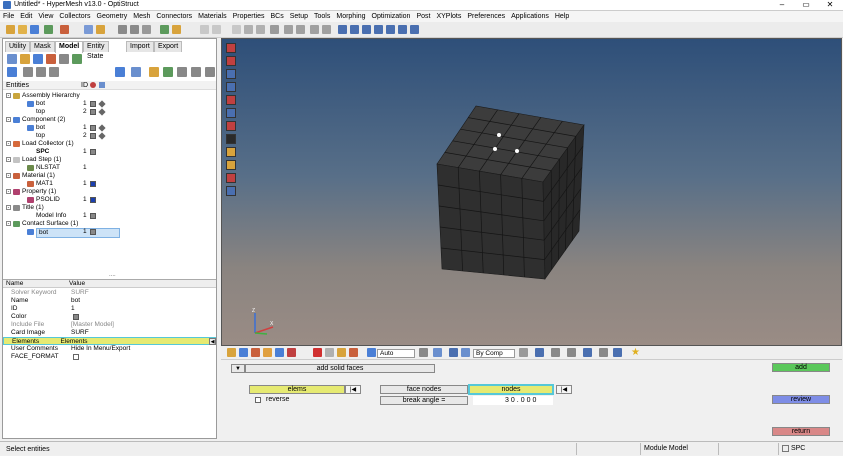 This screenshot has width=843, height=456. I want to click on return-button: return, so click(801, 431).